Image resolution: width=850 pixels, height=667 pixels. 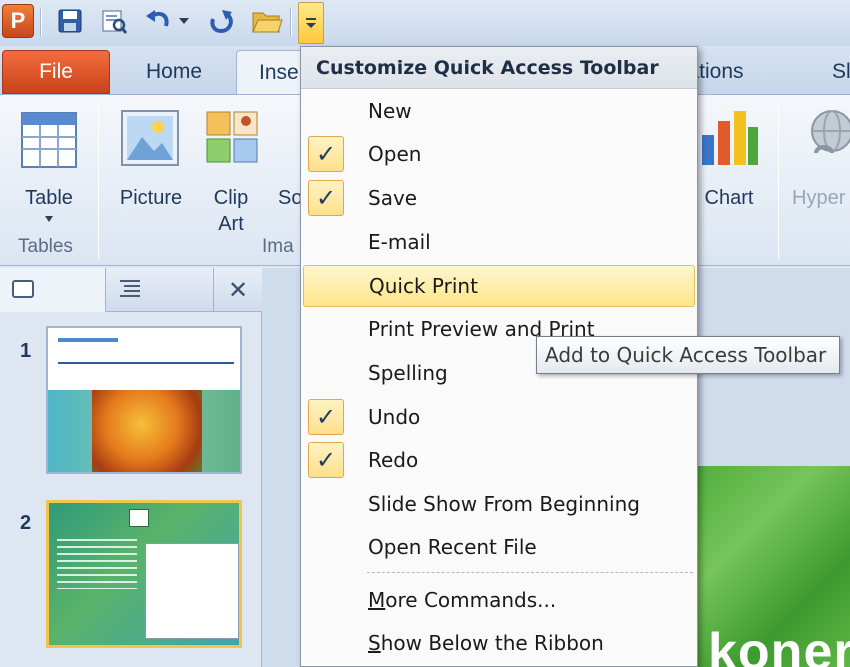 I want to click on menu-title: Customize Quick Access Toolbar, so click(x=499, y=68).